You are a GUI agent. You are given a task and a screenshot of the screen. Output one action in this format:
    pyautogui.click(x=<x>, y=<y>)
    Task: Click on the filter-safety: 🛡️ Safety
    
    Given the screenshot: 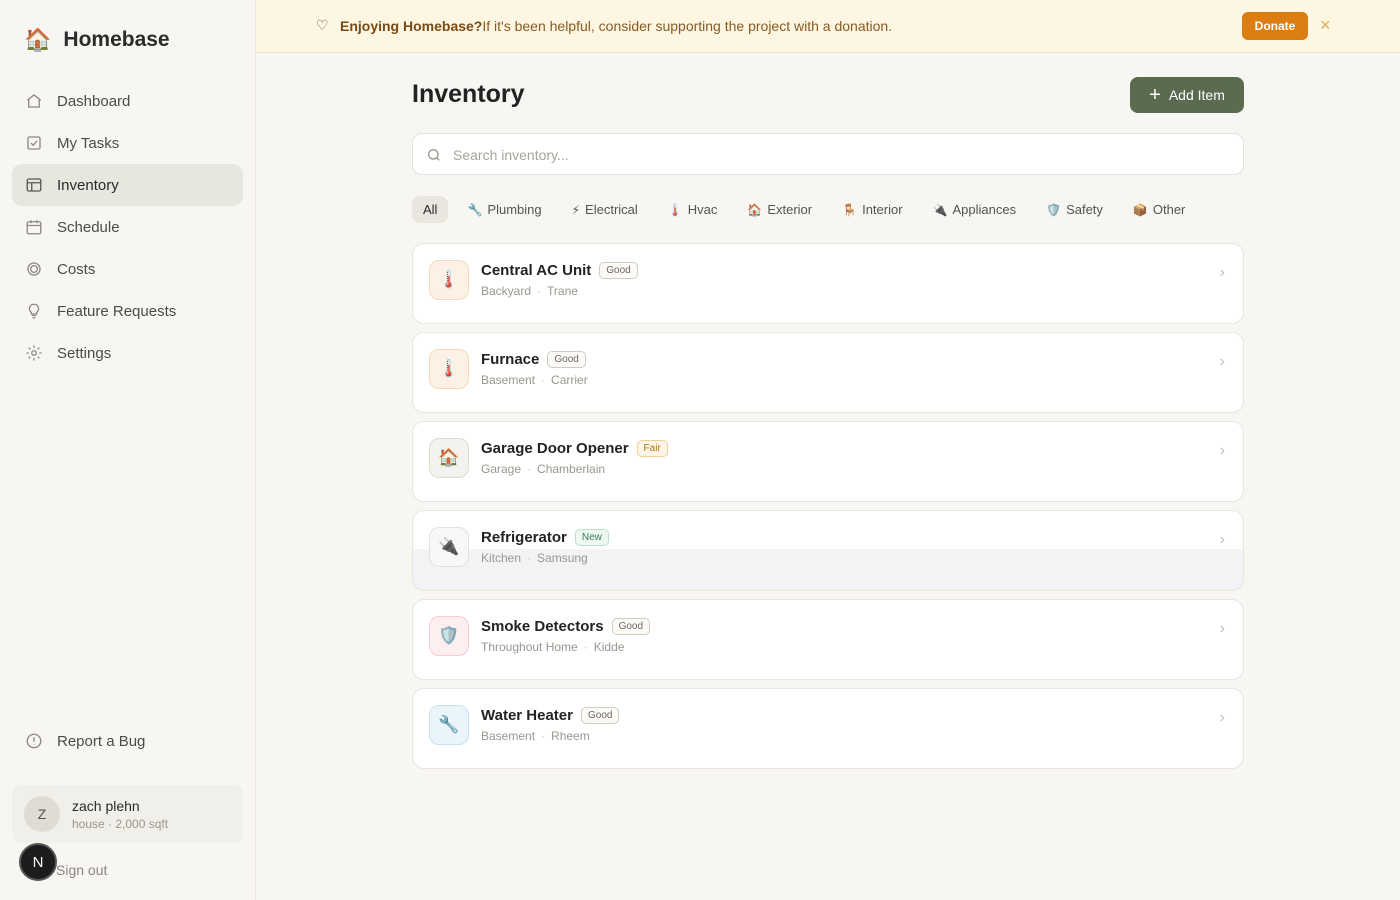 What is the action you would take?
    pyautogui.click(x=1074, y=209)
    